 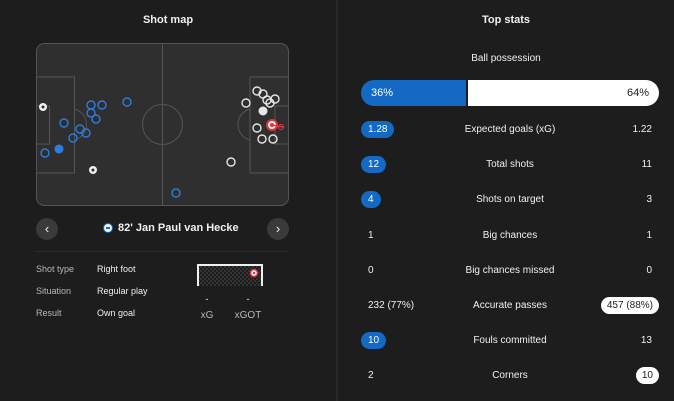 I want to click on top-stats-title: Top stats, so click(x=506, y=20).